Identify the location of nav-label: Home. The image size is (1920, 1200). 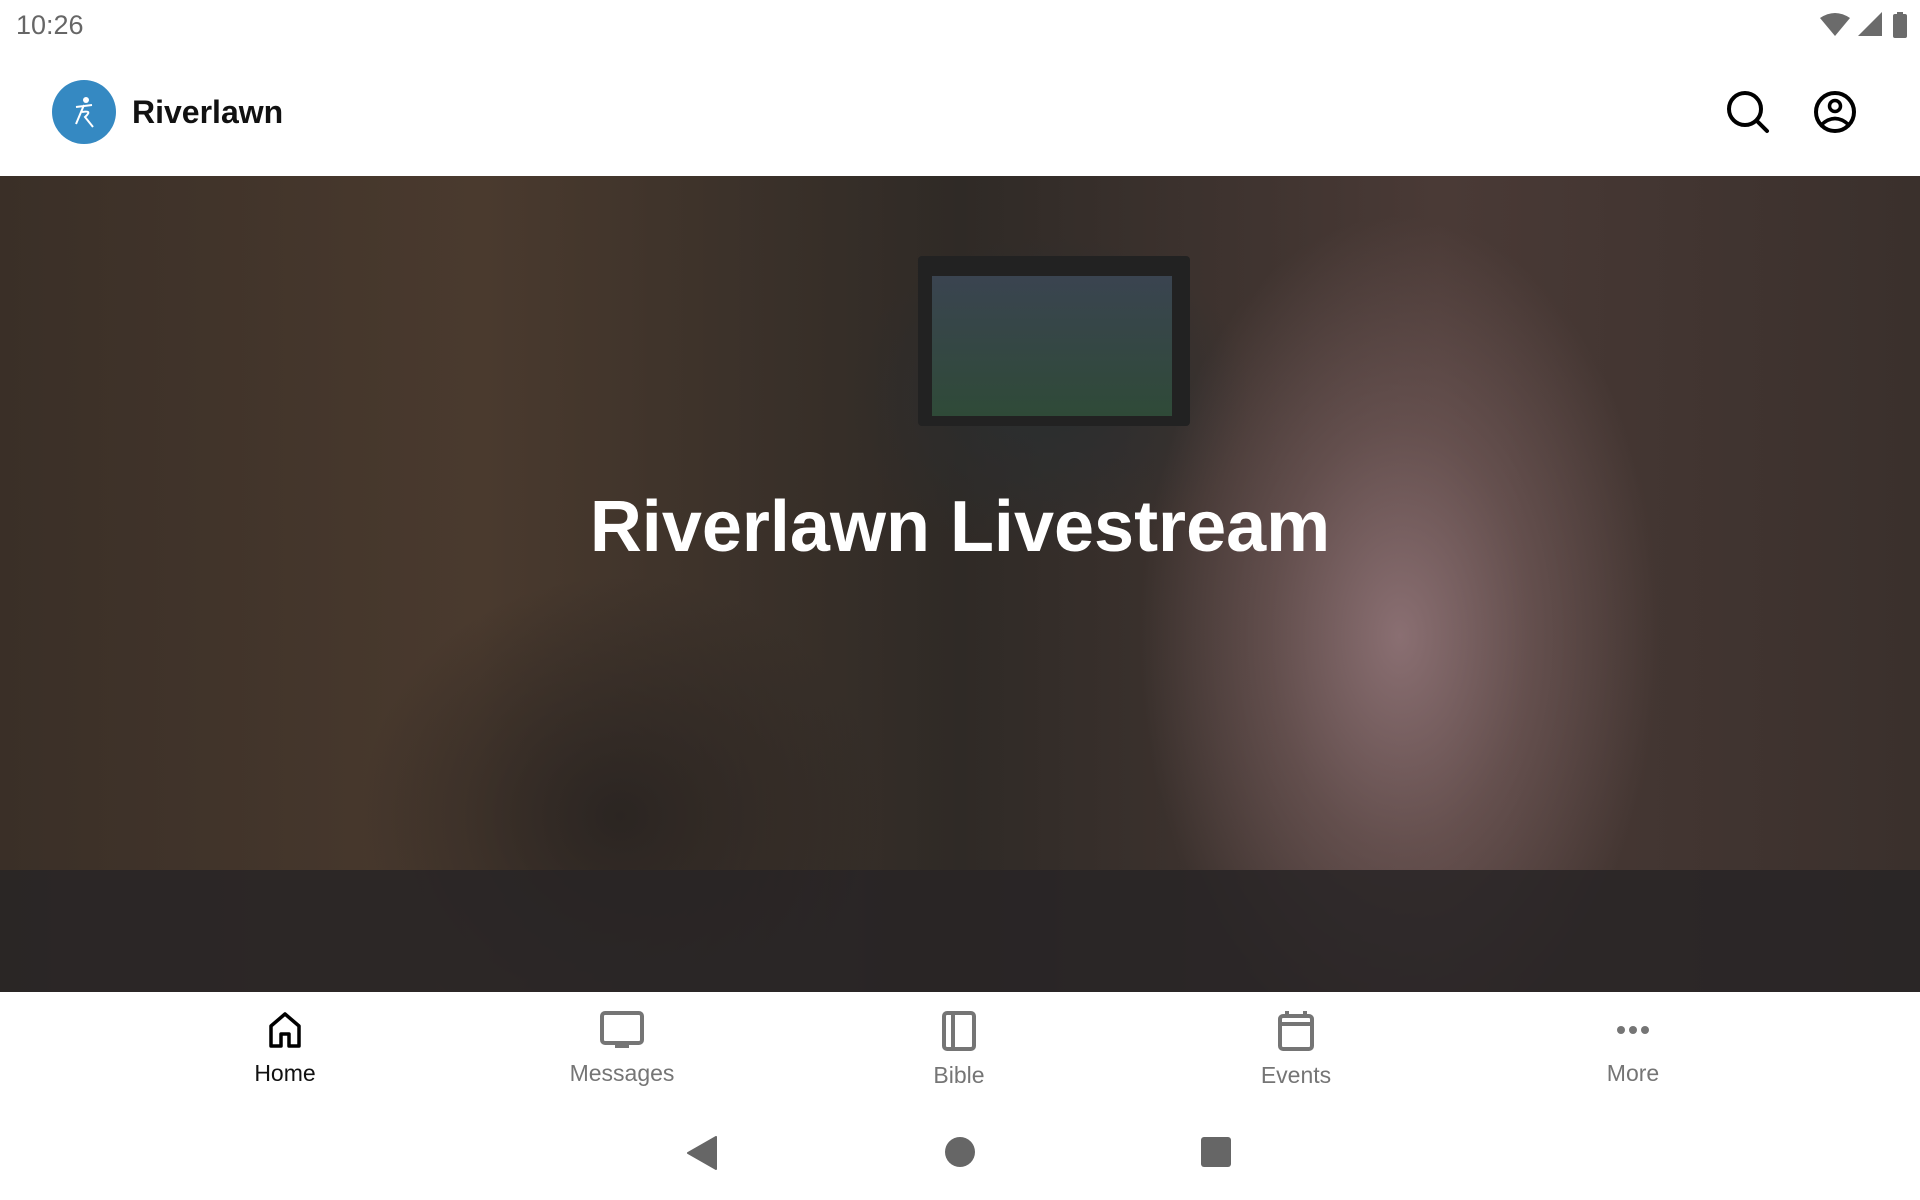
(285, 1073).